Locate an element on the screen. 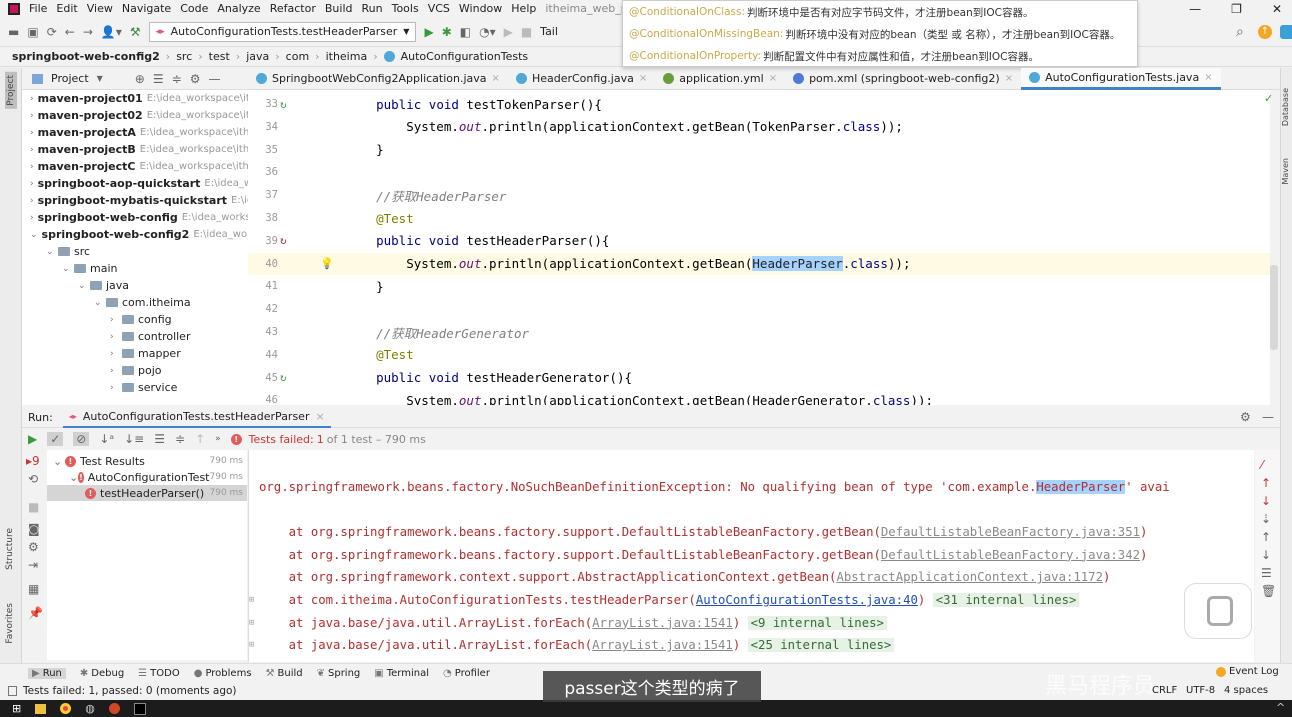  project-tree-item: ›springboot-mybatis-quickstartE:\idea is located at coordinates (135, 200).